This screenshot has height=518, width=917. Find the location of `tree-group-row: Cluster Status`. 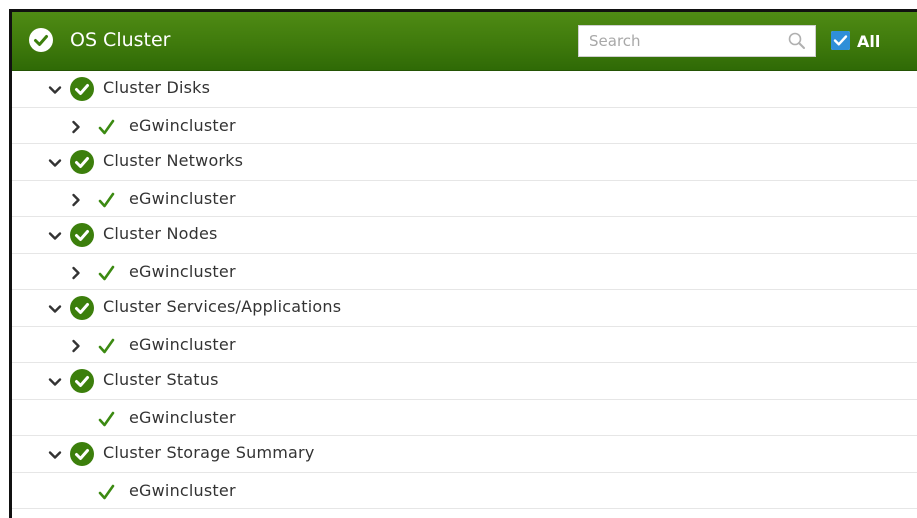

tree-group-row: Cluster Status is located at coordinates (464, 381).